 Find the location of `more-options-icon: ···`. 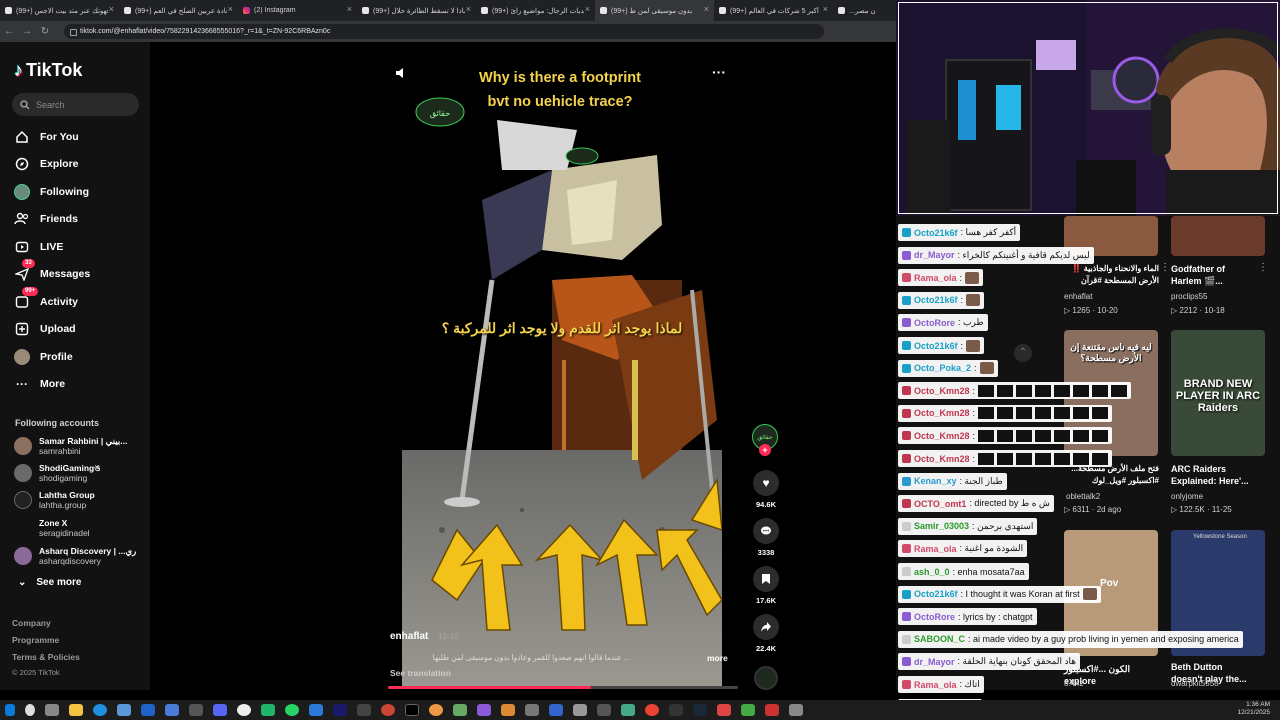

more-options-icon: ··· is located at coordinates (719, 72).